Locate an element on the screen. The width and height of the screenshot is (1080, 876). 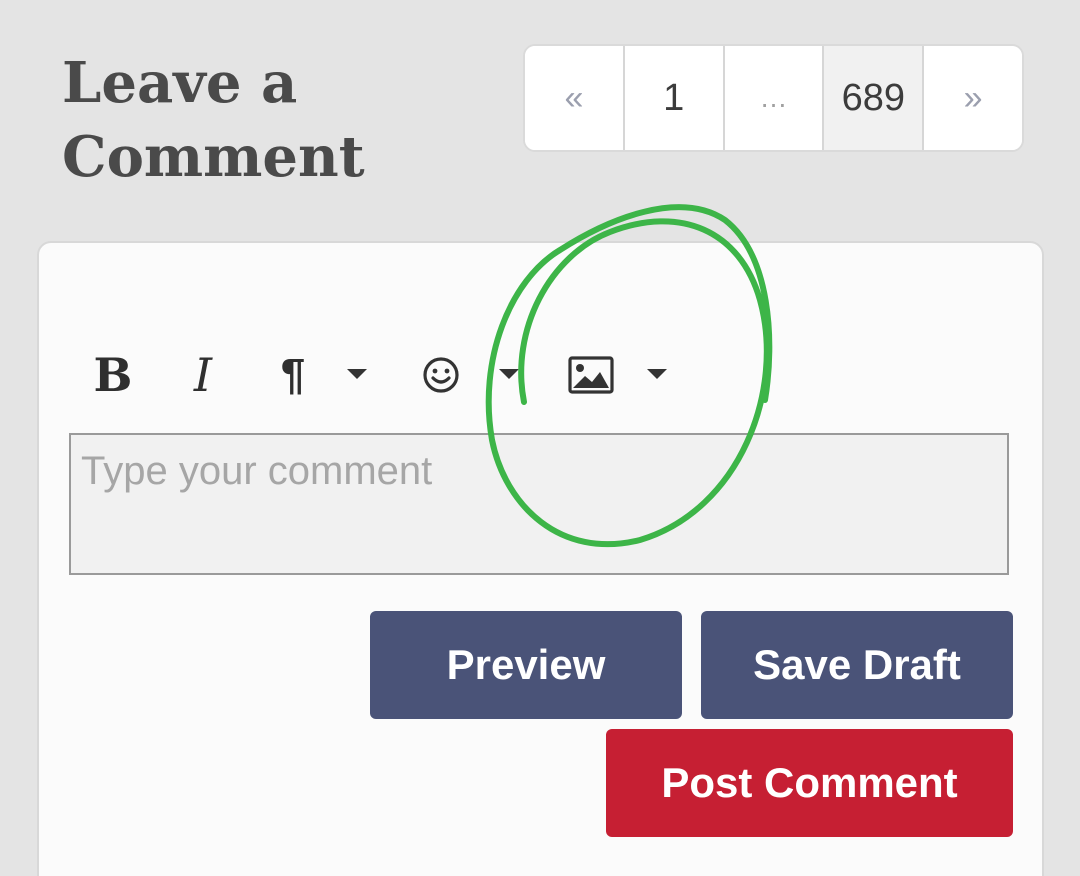
pagination-page-last: 689 is located at coordinates (874, 98).